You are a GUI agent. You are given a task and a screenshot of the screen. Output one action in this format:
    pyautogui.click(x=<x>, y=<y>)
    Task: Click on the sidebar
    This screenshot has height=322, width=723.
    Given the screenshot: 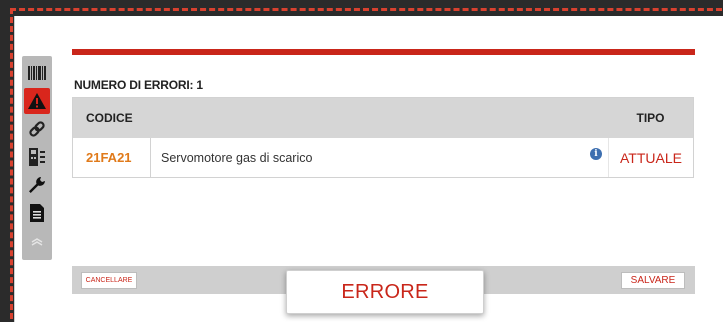 What is the action you would take?
    pyautogui.click(x=37, y=158)
    